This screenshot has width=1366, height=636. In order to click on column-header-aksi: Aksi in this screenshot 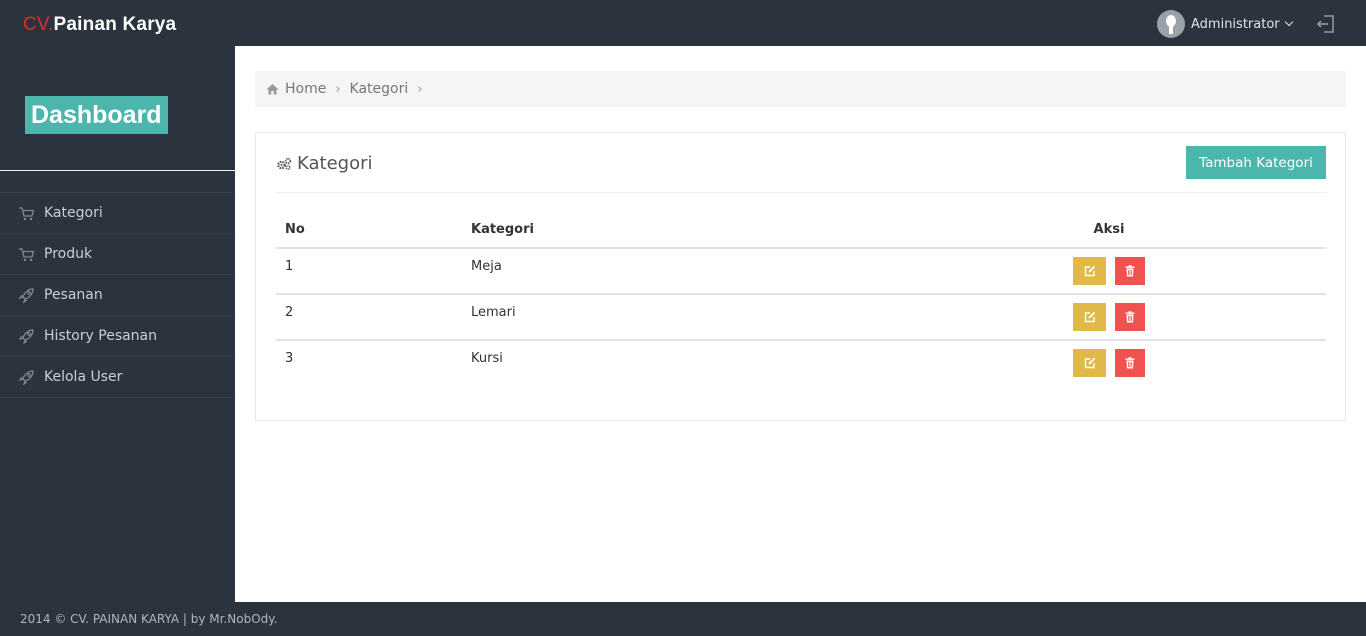, I will do `click(1109, 230)`.